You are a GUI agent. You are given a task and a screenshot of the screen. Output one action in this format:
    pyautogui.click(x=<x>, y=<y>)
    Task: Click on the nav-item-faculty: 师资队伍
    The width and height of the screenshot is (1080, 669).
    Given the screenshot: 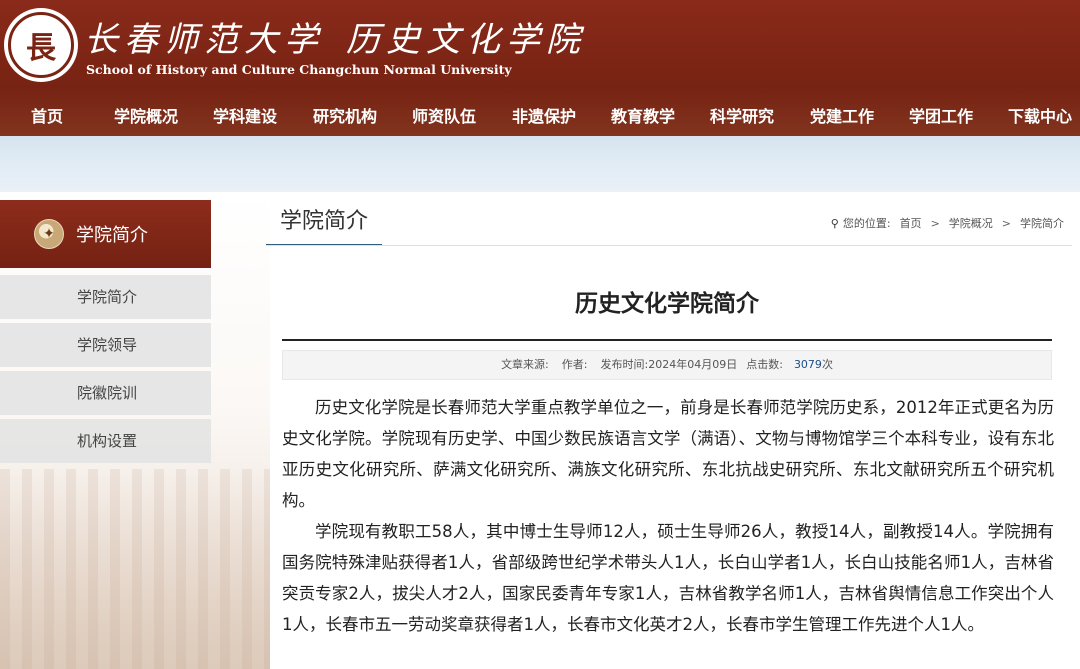 What is the action you would take?
    pyautogui.click(x=444, y=115)
    